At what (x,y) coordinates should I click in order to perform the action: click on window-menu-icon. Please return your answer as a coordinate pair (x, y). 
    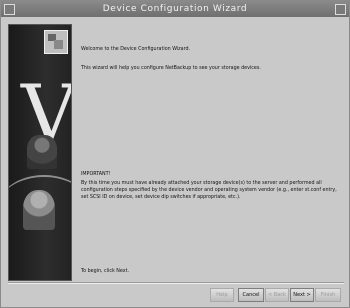
    Looking at the image, I should click on (9, 9).